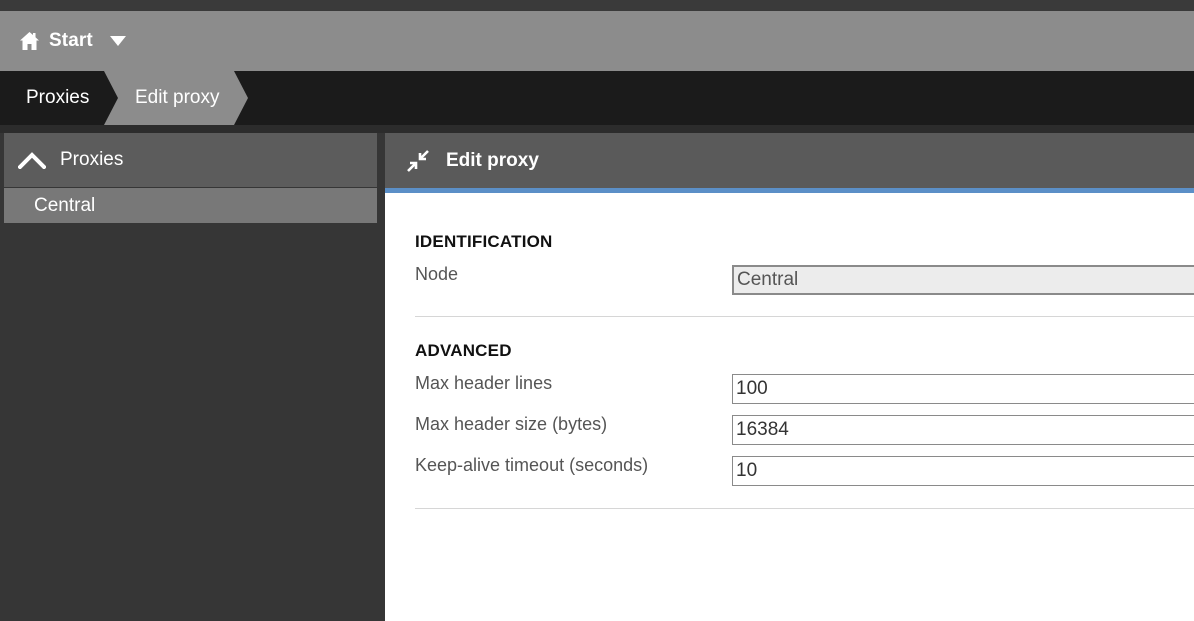 Image resolution: width=1194 pixels, height=621 pixels. I want to click on breadcrumb: Proxies Edit proxy, so click(597, 98).